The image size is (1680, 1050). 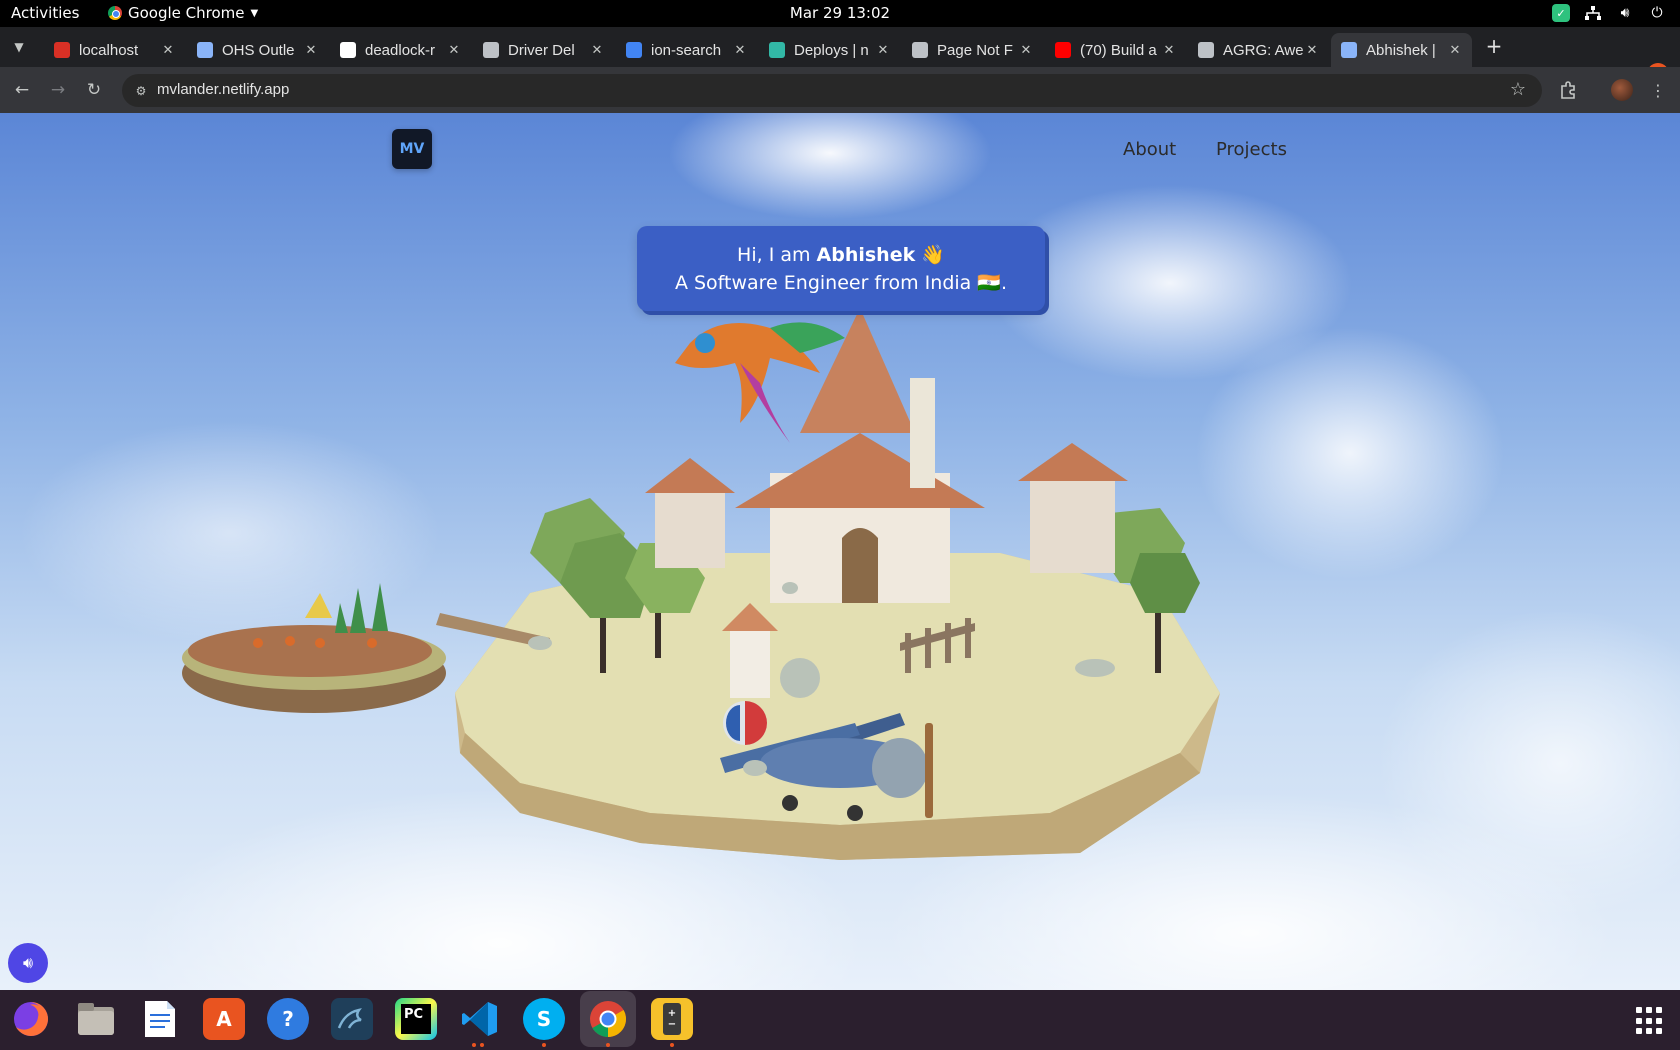 What do you see at coordinates (31, 1019) in the screenshot?
I see `firefox-icon` at bounding box center [31, 1019].